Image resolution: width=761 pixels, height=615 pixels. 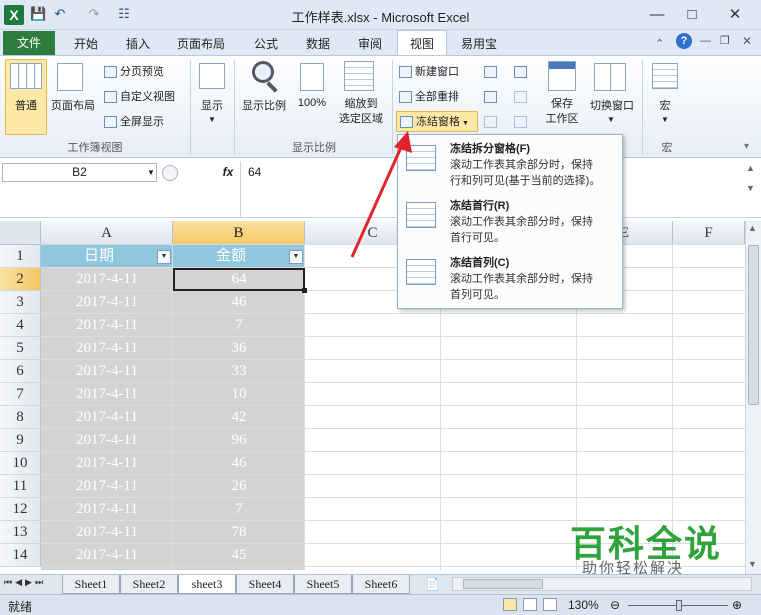 What do you see at coordinates (239, 394) in the screenshot?
I see `cell-amount: 10` at bounding box center [239, 394].